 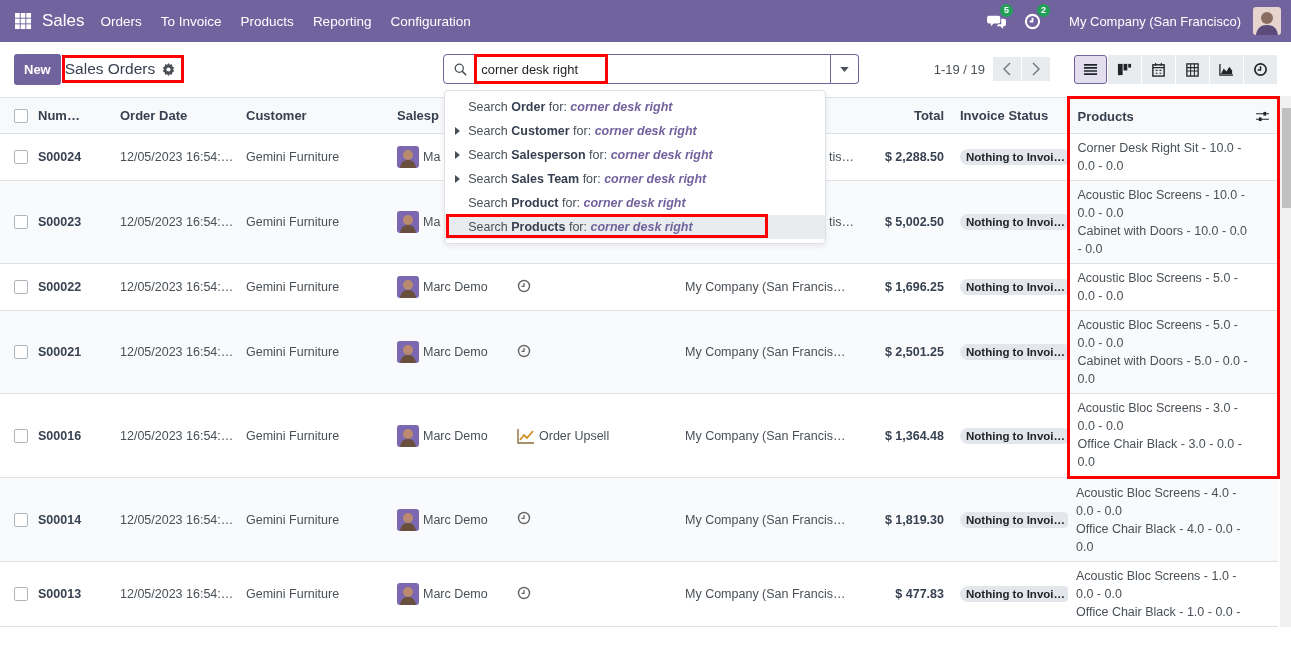 What do you see at coordinates (60, 287) in the screenshot?
I see `order-number: S00022` at bounding box center [60, 287].